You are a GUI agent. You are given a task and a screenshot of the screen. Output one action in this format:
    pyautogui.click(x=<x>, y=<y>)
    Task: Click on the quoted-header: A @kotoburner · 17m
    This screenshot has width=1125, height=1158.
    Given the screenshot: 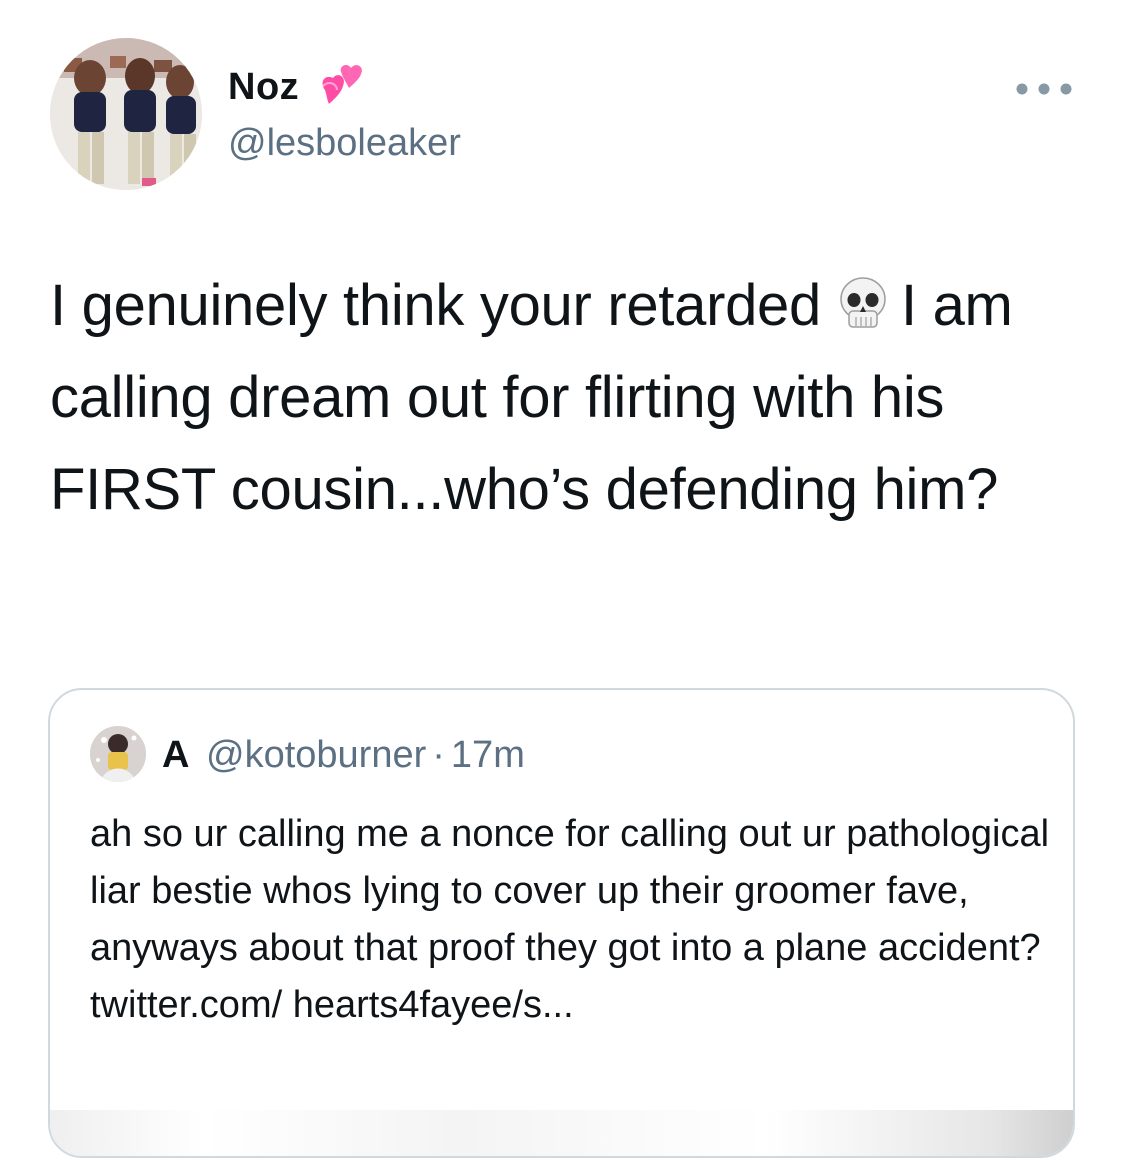 What is the action you would take?
    pyautogui.click(x=343, y=755)
    